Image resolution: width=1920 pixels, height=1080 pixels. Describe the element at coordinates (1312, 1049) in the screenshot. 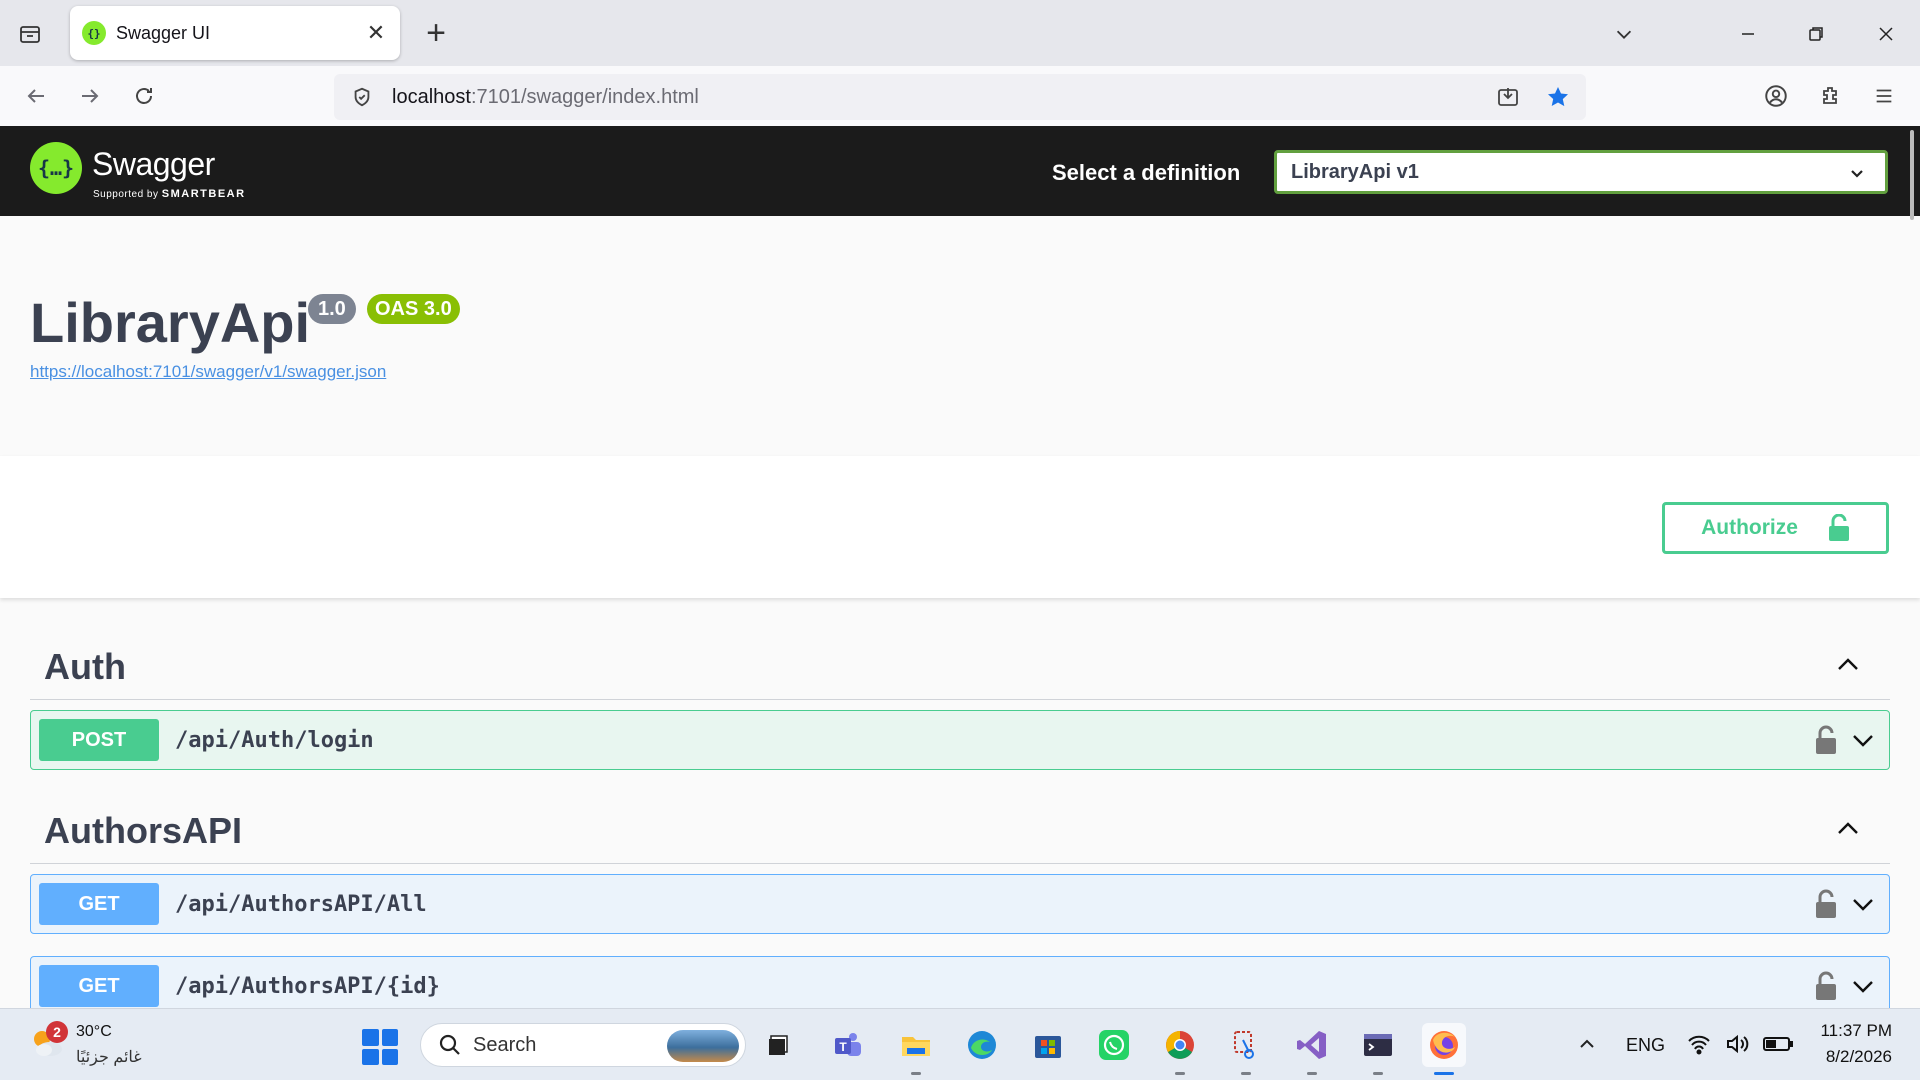

I see `visual-studio-icon` at that location.